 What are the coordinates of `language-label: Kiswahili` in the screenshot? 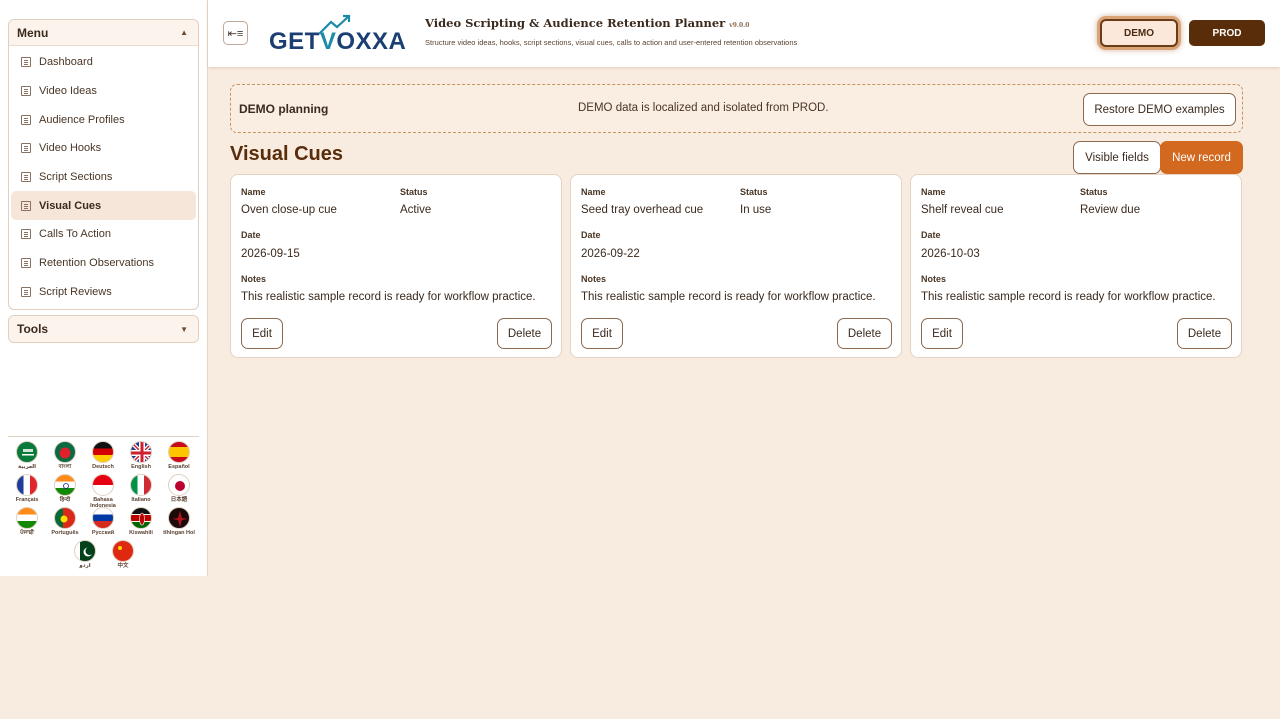 It's located at (141, 533).